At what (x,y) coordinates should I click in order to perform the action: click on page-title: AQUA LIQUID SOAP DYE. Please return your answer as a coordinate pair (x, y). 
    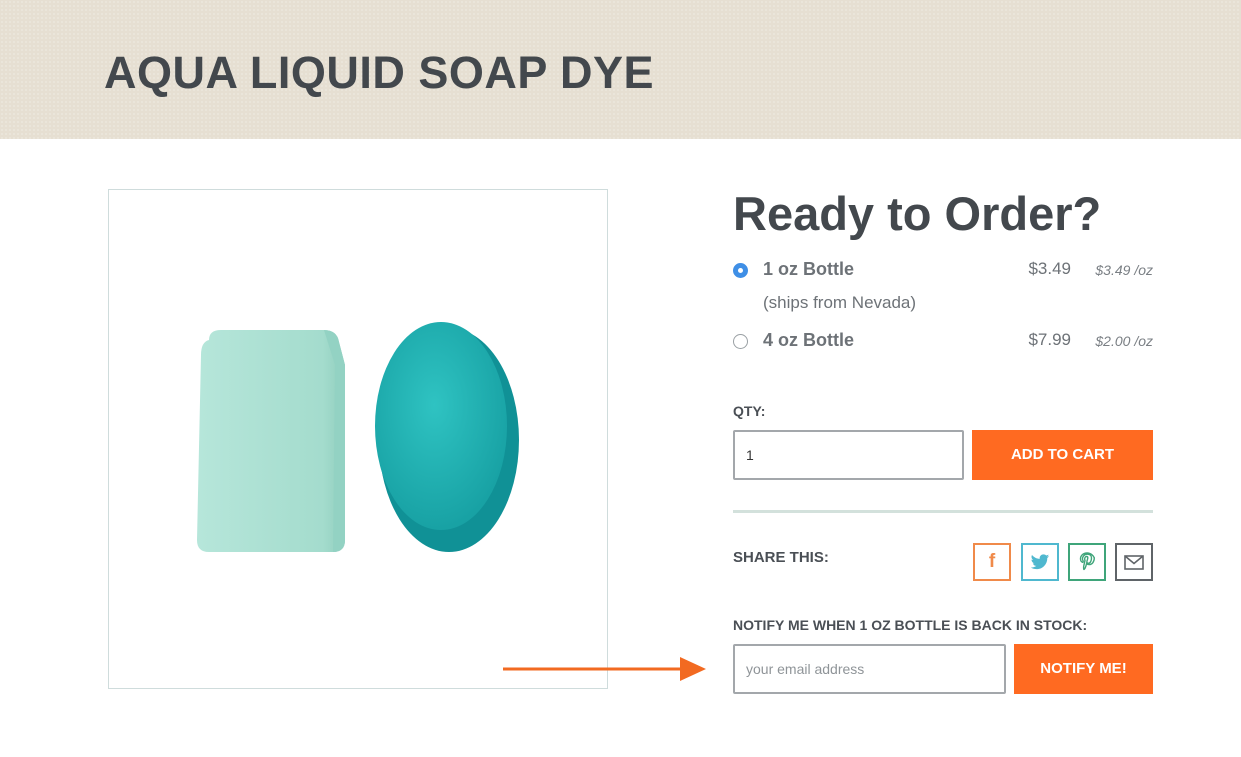
    Looking at the image, I should click on (379, 72).